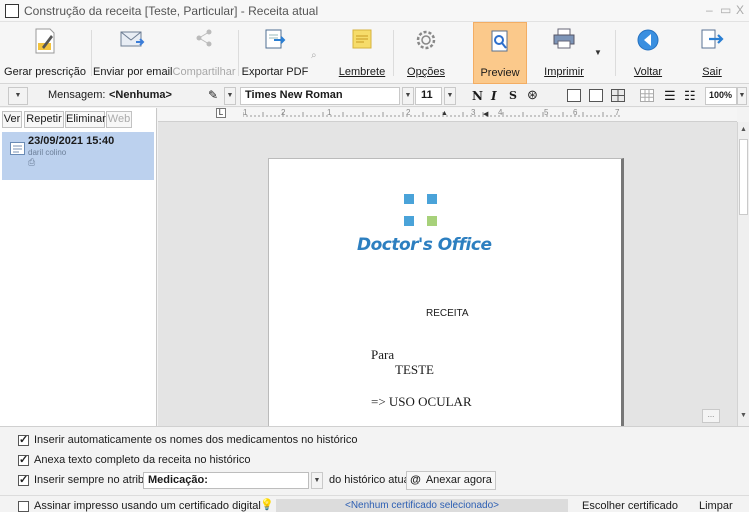 This screenshot has height=512, width=749. I want to click on exportar-pdf-button: Exportar PDF, so click(275, 53).